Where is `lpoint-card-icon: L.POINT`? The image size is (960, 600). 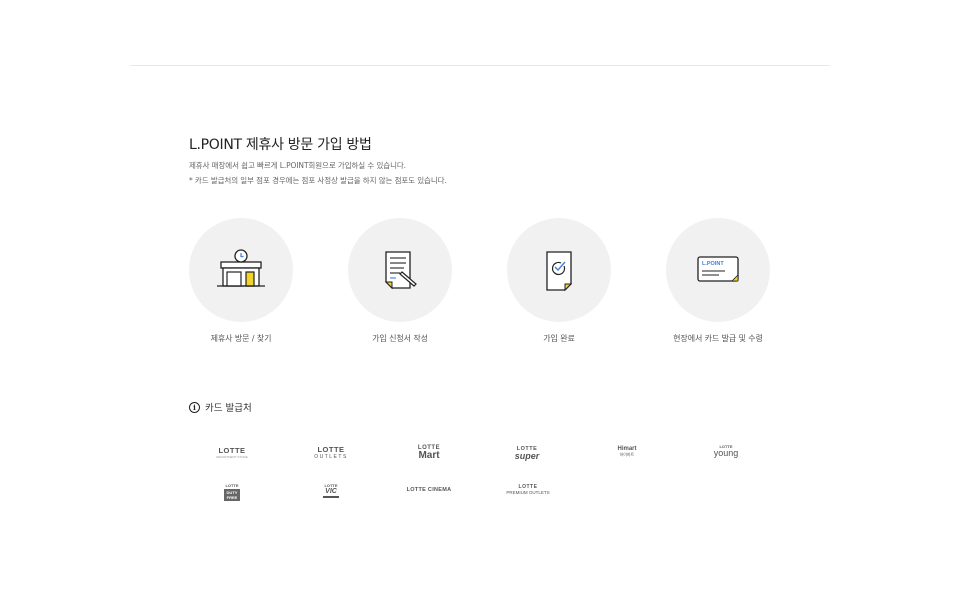 lpoint-card-icon: L.POINT is located at coordinates (718, 269).